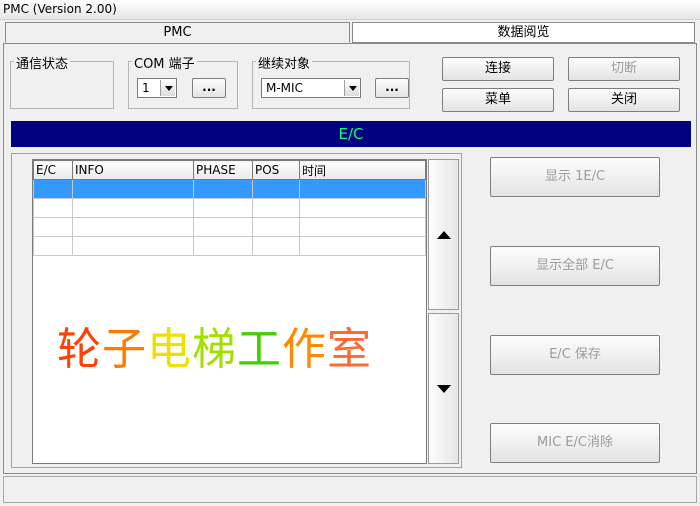 This screenshot has height=506, width=700. I want to click on column-header-time: 时间, so click(362, 170).